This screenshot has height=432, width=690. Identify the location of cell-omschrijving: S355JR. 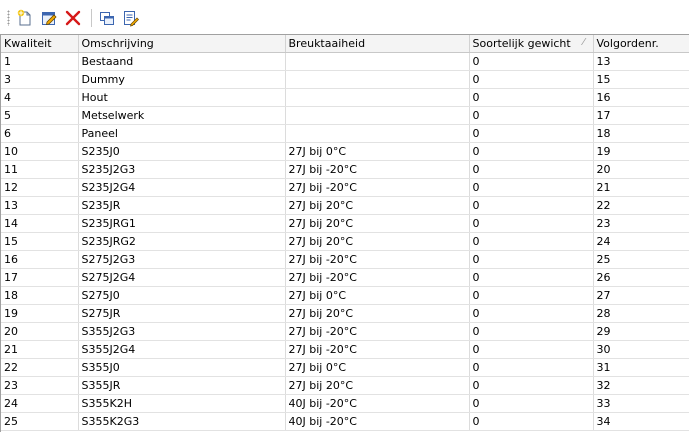
(182, 385).